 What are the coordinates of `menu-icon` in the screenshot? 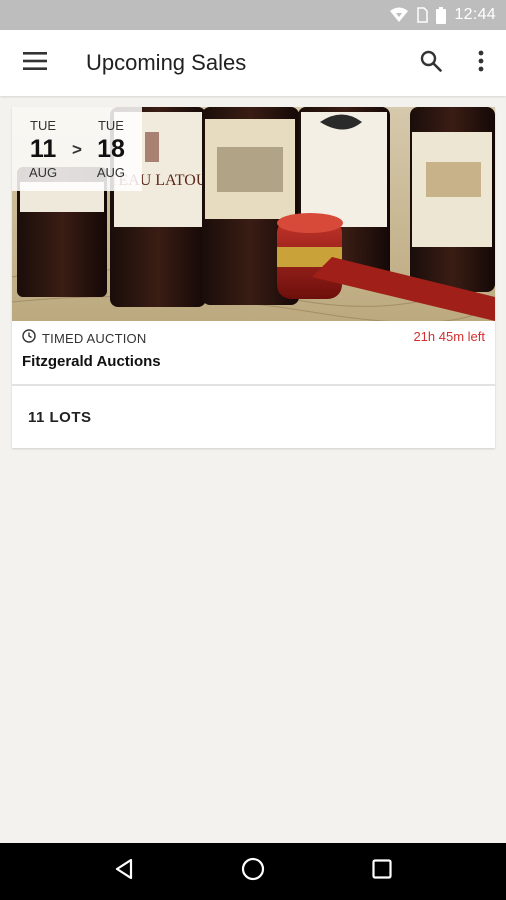 It's located at (35, 63).